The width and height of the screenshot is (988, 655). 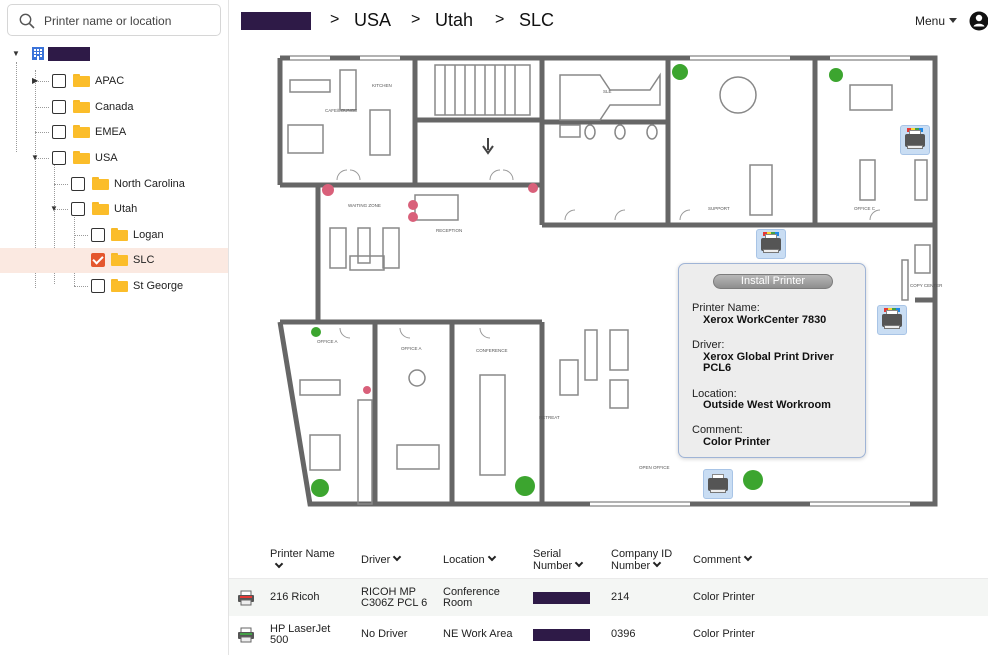 I want to click on tree-item-usa: ▼ USA, so click(x=114, y=158).